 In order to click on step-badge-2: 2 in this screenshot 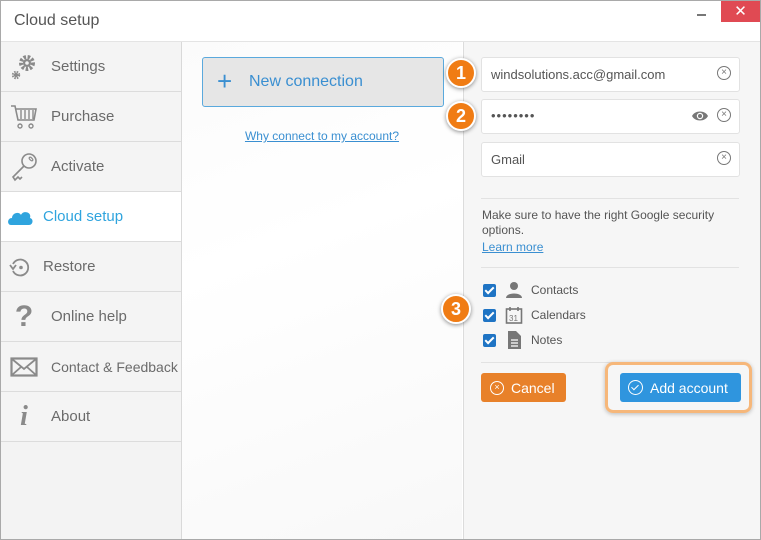, I will do `click(461, 116)`.